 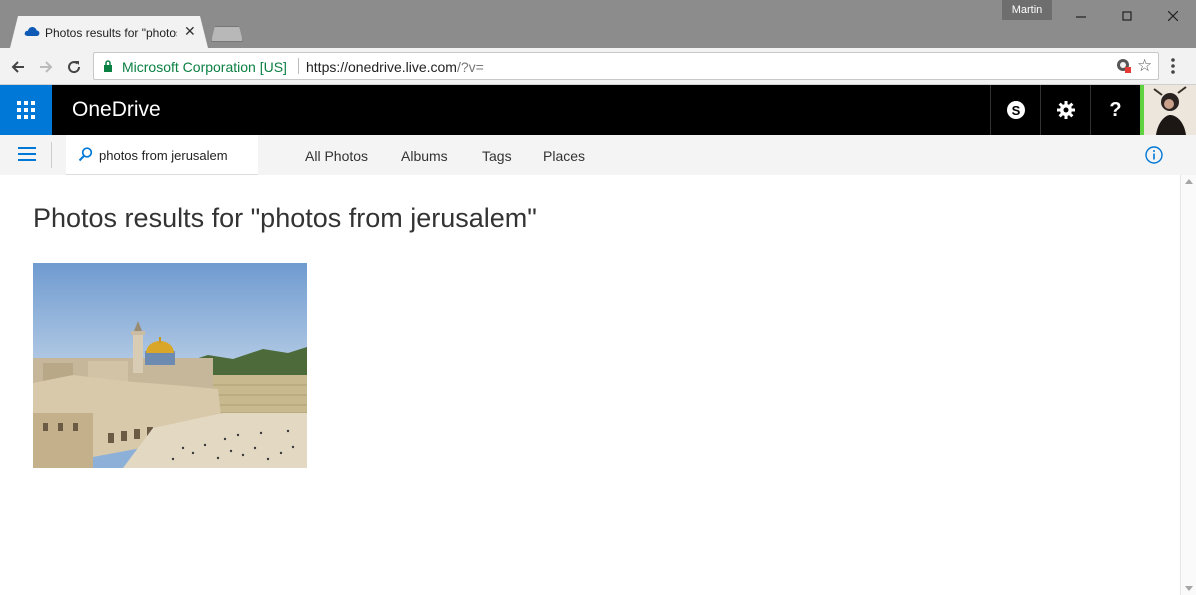 I want to click on gear-icon, so click(x=1065, y=110).